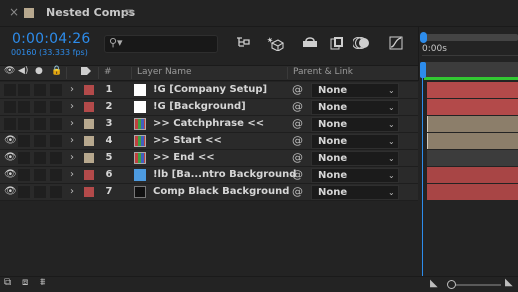 Image resolution: width=518 pixels, height=292 pixels. What do you see at coordinates (224, 174) in the screenshot?
I see `layer-name: !lb [Ba...ntro Background` at bounding box center [224, 174].